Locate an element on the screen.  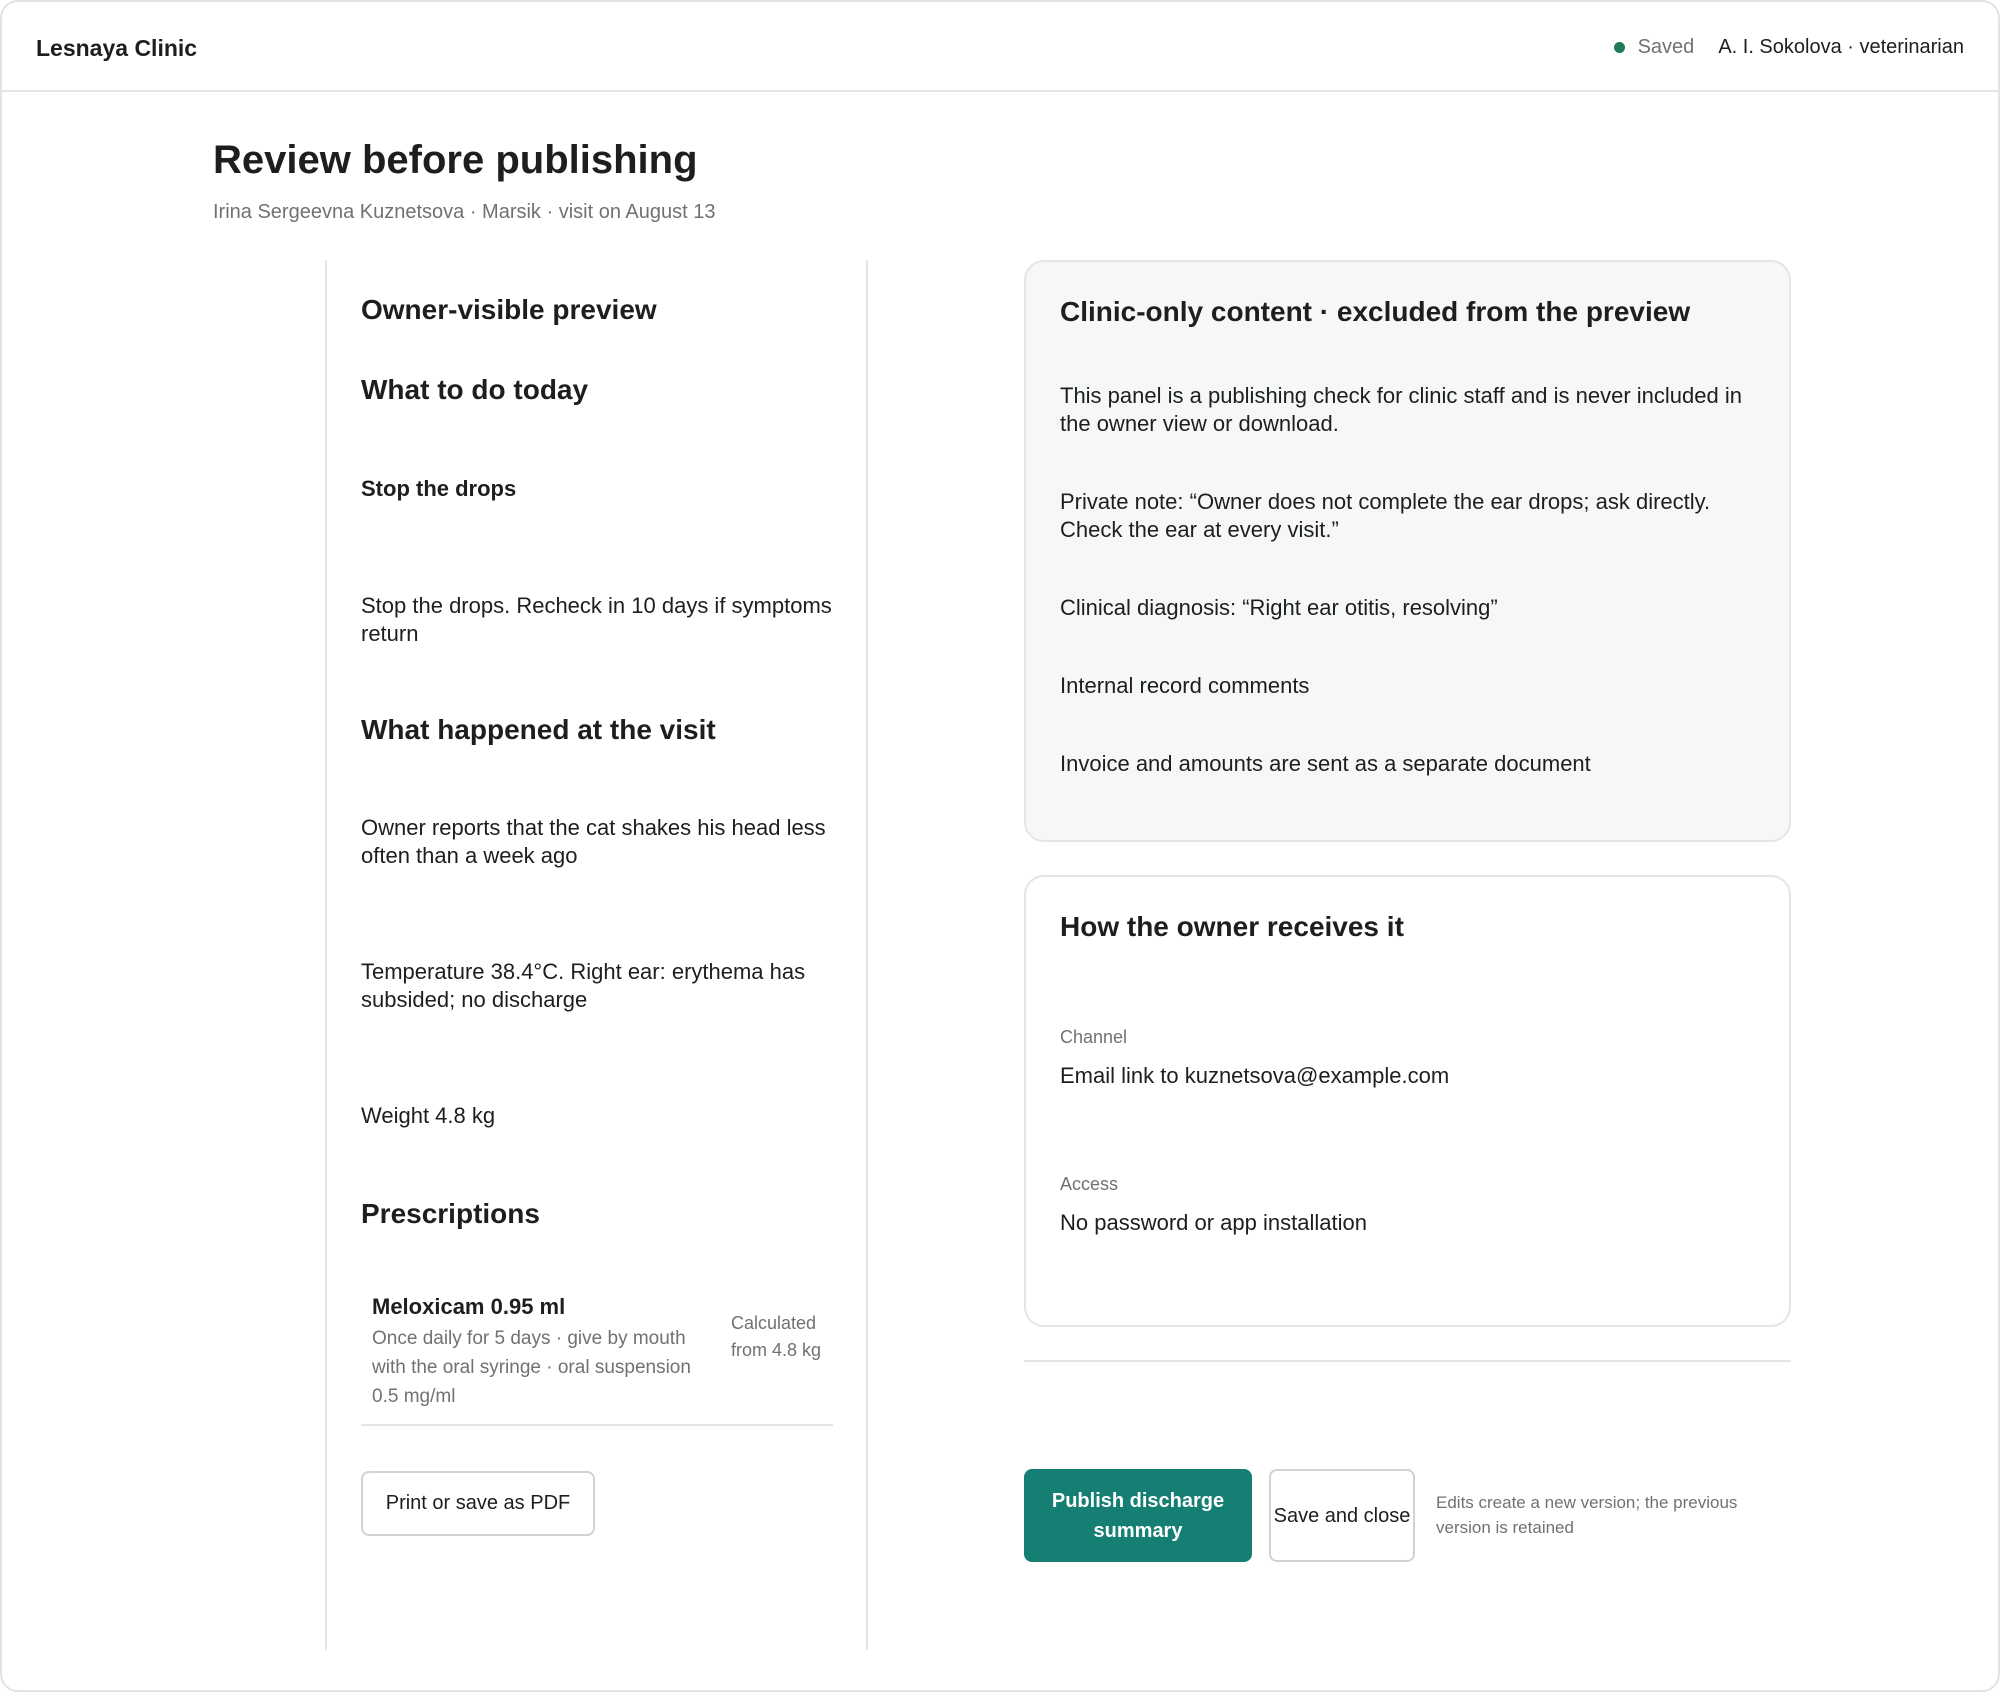
today-heading: What to do today is located at coordinates (475, 389).